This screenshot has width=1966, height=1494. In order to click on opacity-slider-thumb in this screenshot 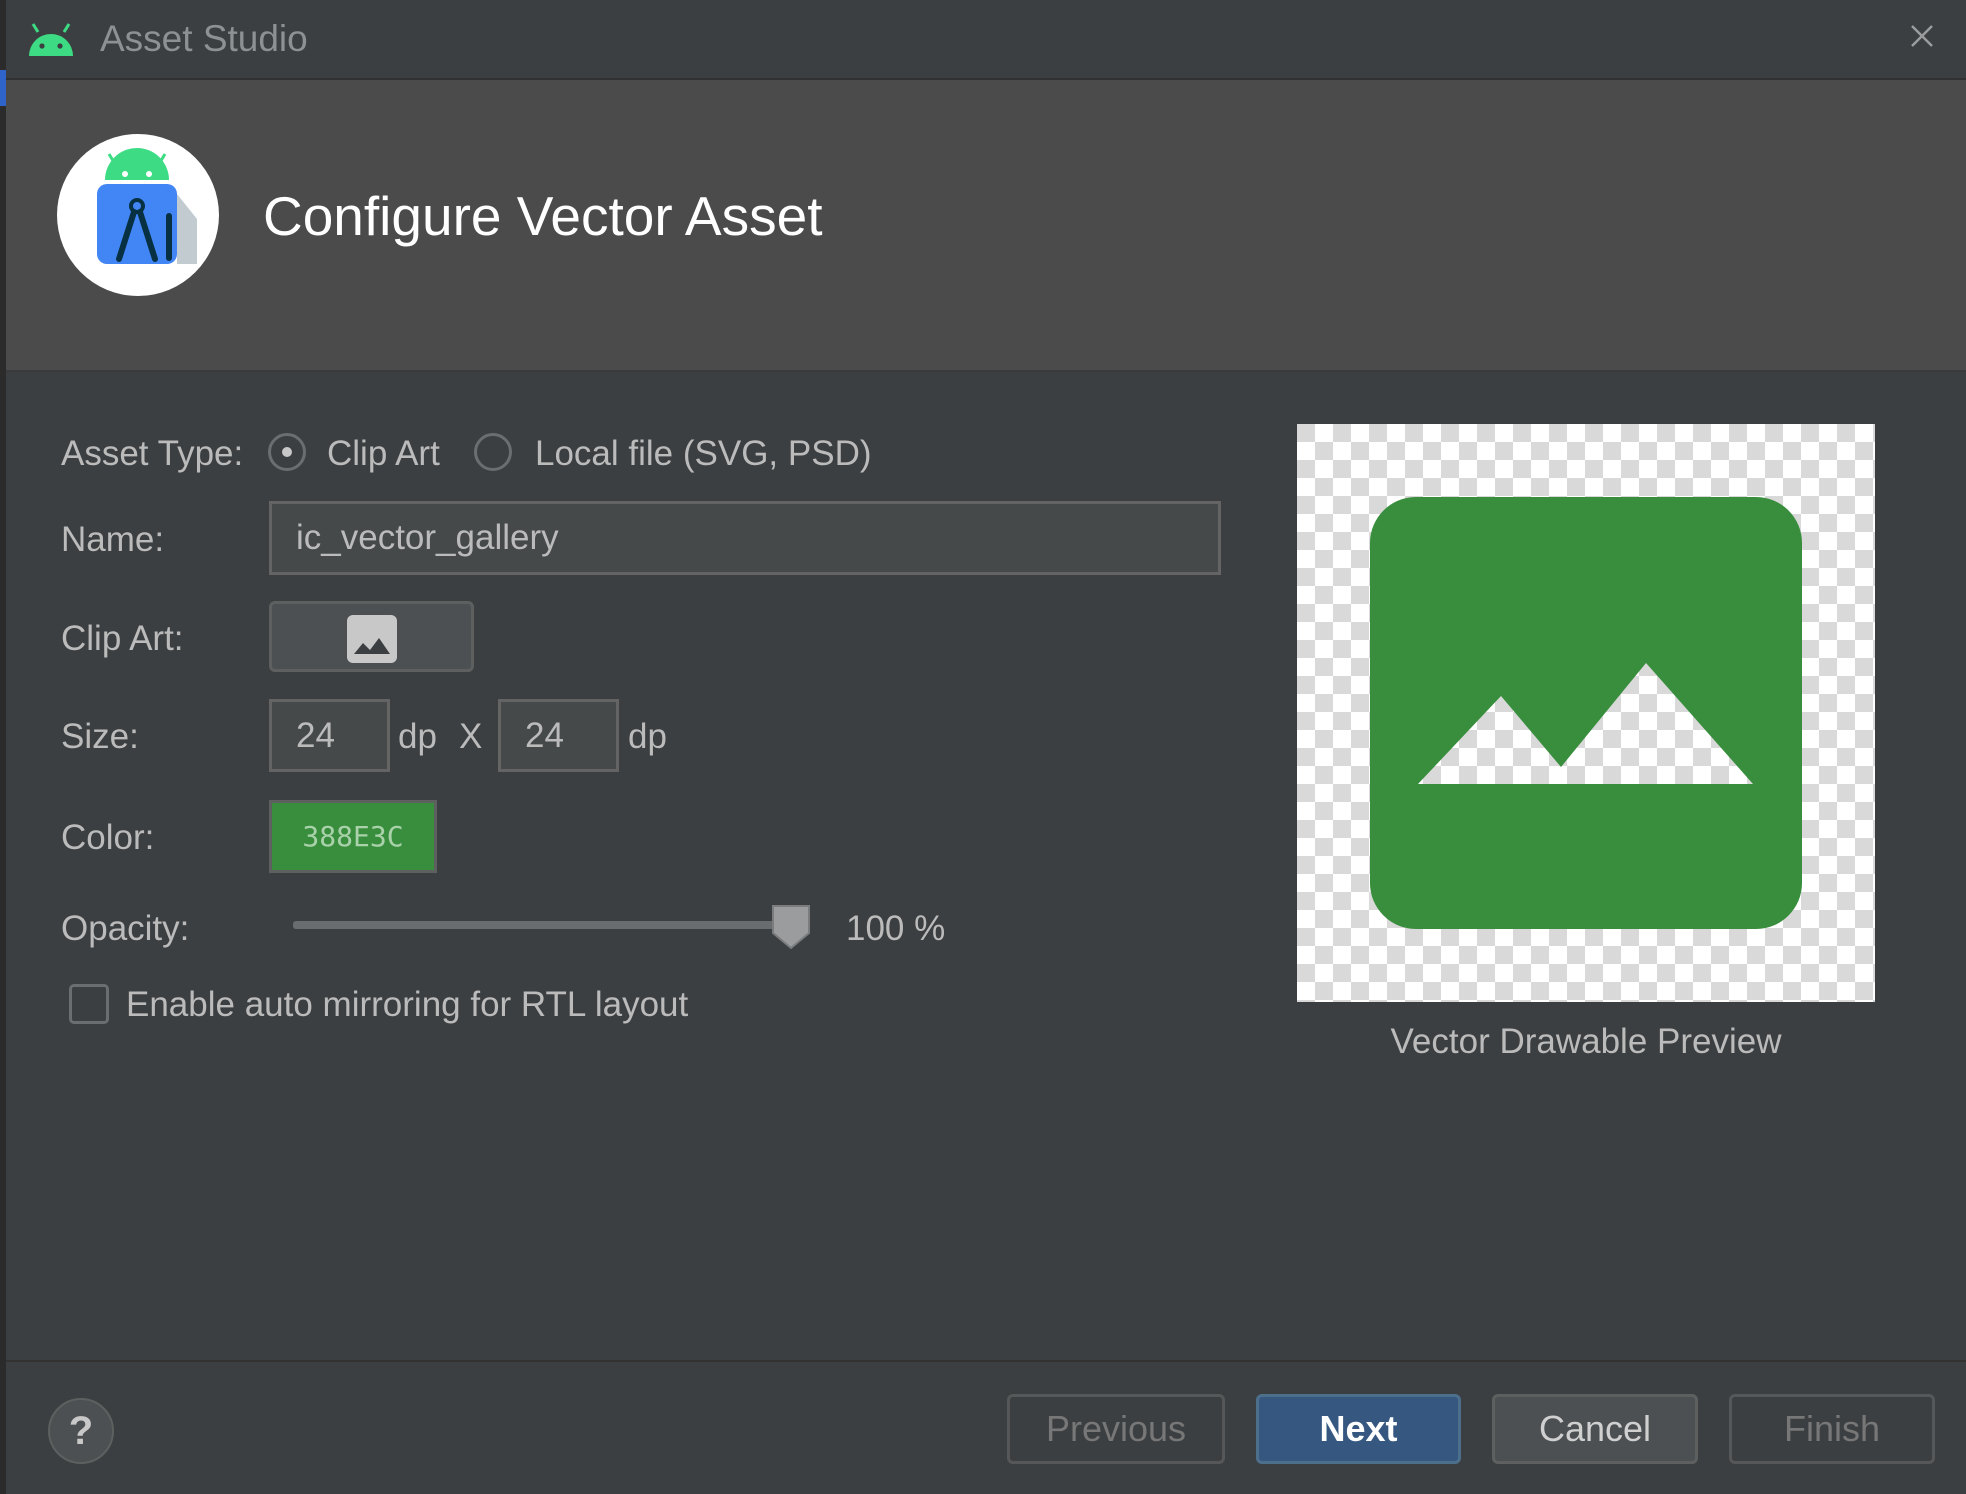, I will do `click(791, 927)`.